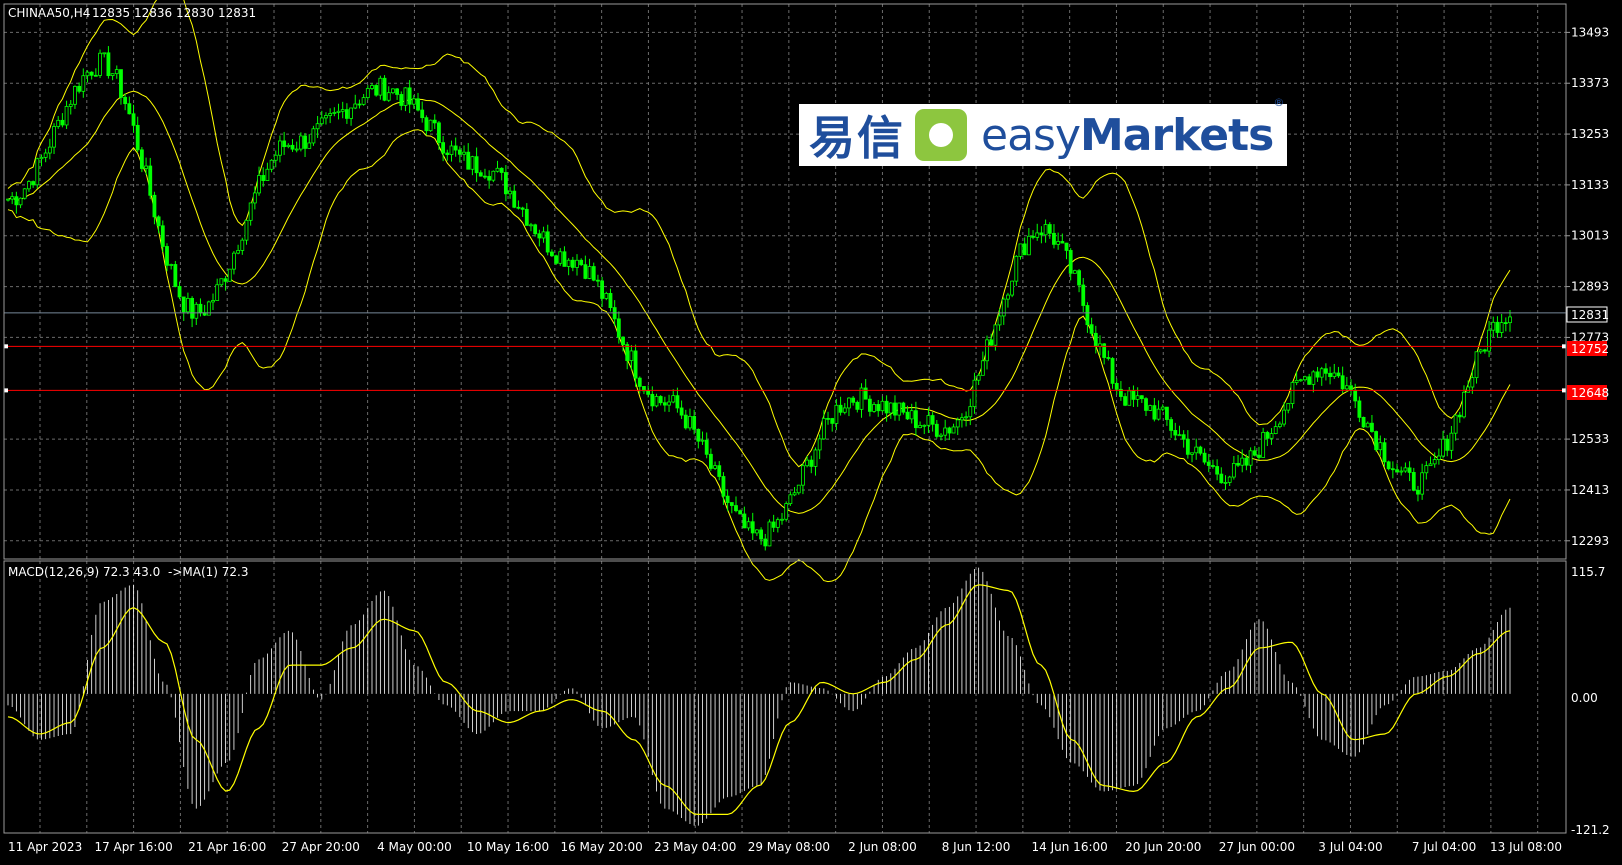  What do you see at coordinates (1584, 698) in the screenshot?
I see `macd-scale-zero: 0.00` at bounding box center [1584, 698].